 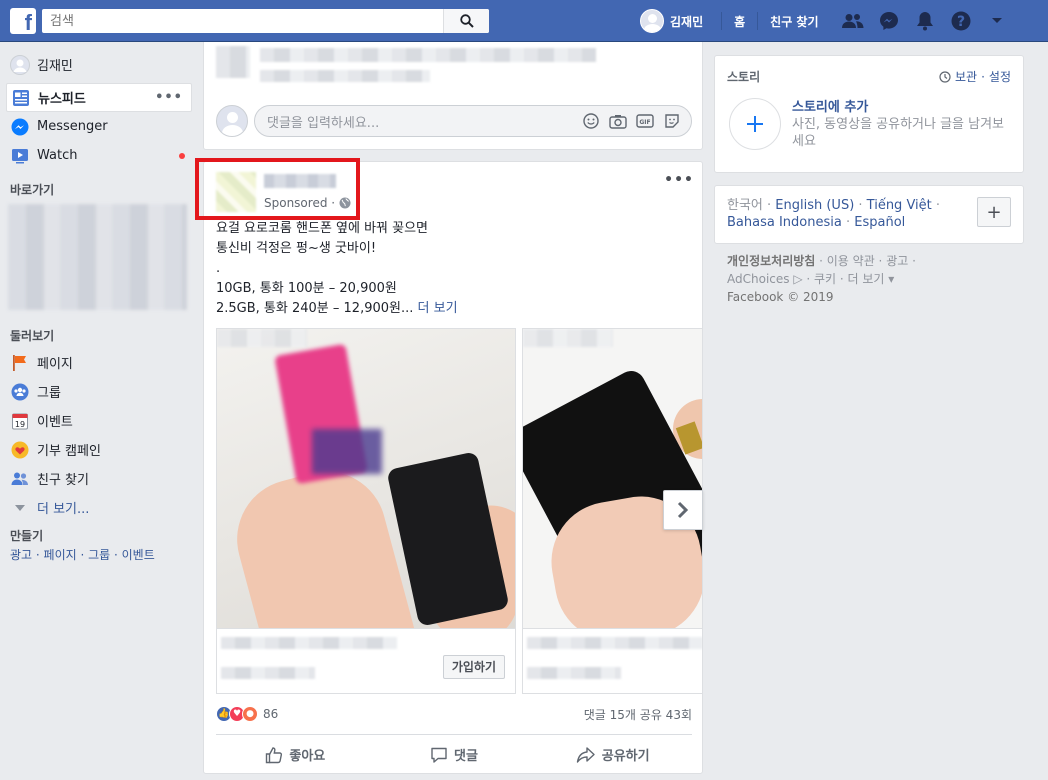 What do you see at coordinates (20, 363) in the screenshot?
I see `flag-icon` at bounding box center [20, 363].